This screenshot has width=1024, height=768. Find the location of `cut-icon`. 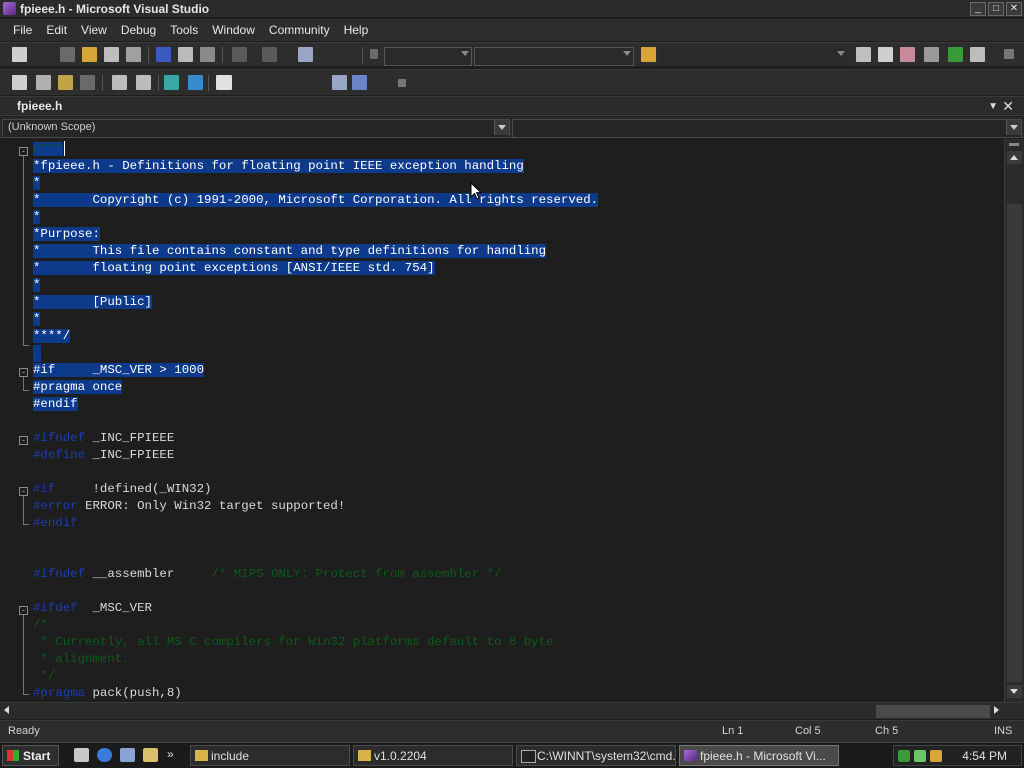

cut-icon is located at coordinates (163, 54).